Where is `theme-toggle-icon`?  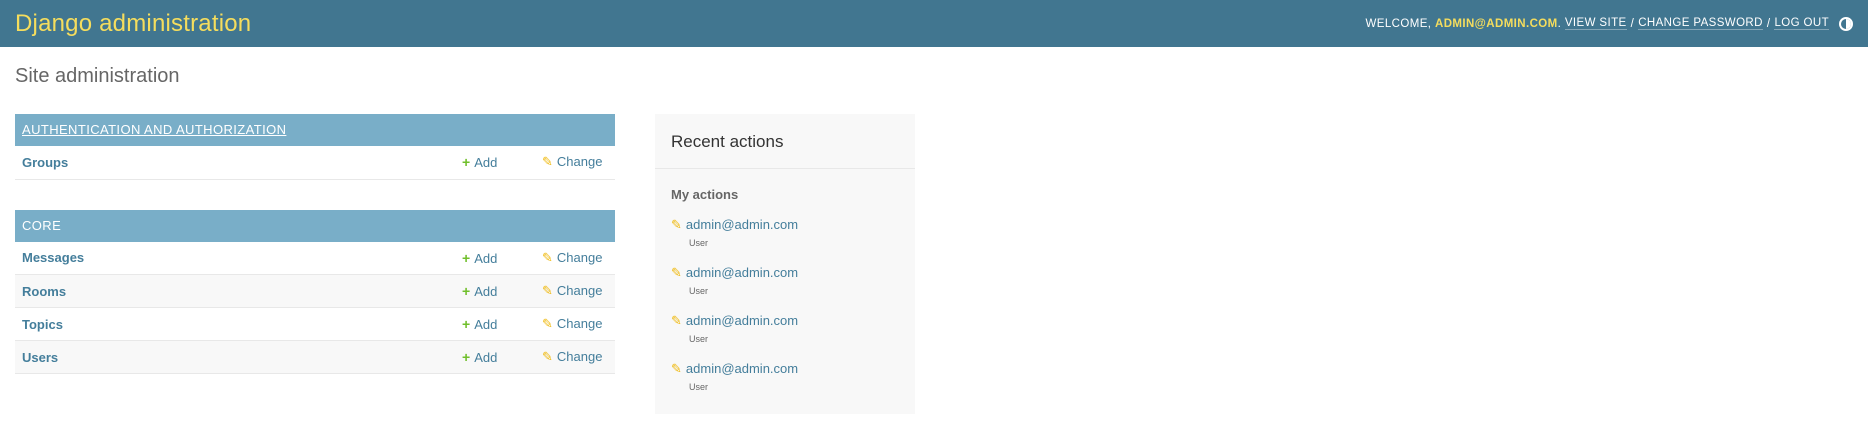
theme-toggle-icon is located at coordinates (1846, 23).